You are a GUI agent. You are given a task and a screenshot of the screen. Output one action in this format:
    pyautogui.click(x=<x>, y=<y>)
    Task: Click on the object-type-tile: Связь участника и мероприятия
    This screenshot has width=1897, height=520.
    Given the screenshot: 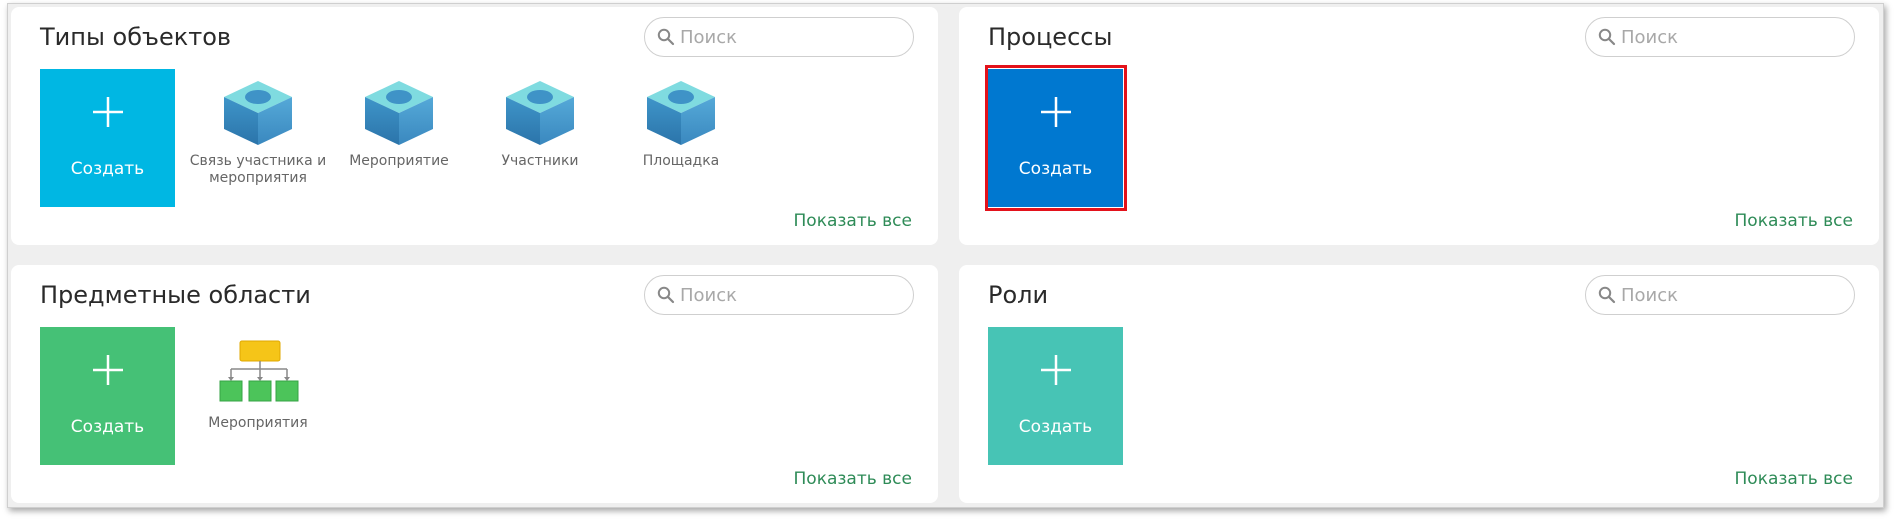 What is the action you would take?
    pyautogui.click(x=258, y=128)
    